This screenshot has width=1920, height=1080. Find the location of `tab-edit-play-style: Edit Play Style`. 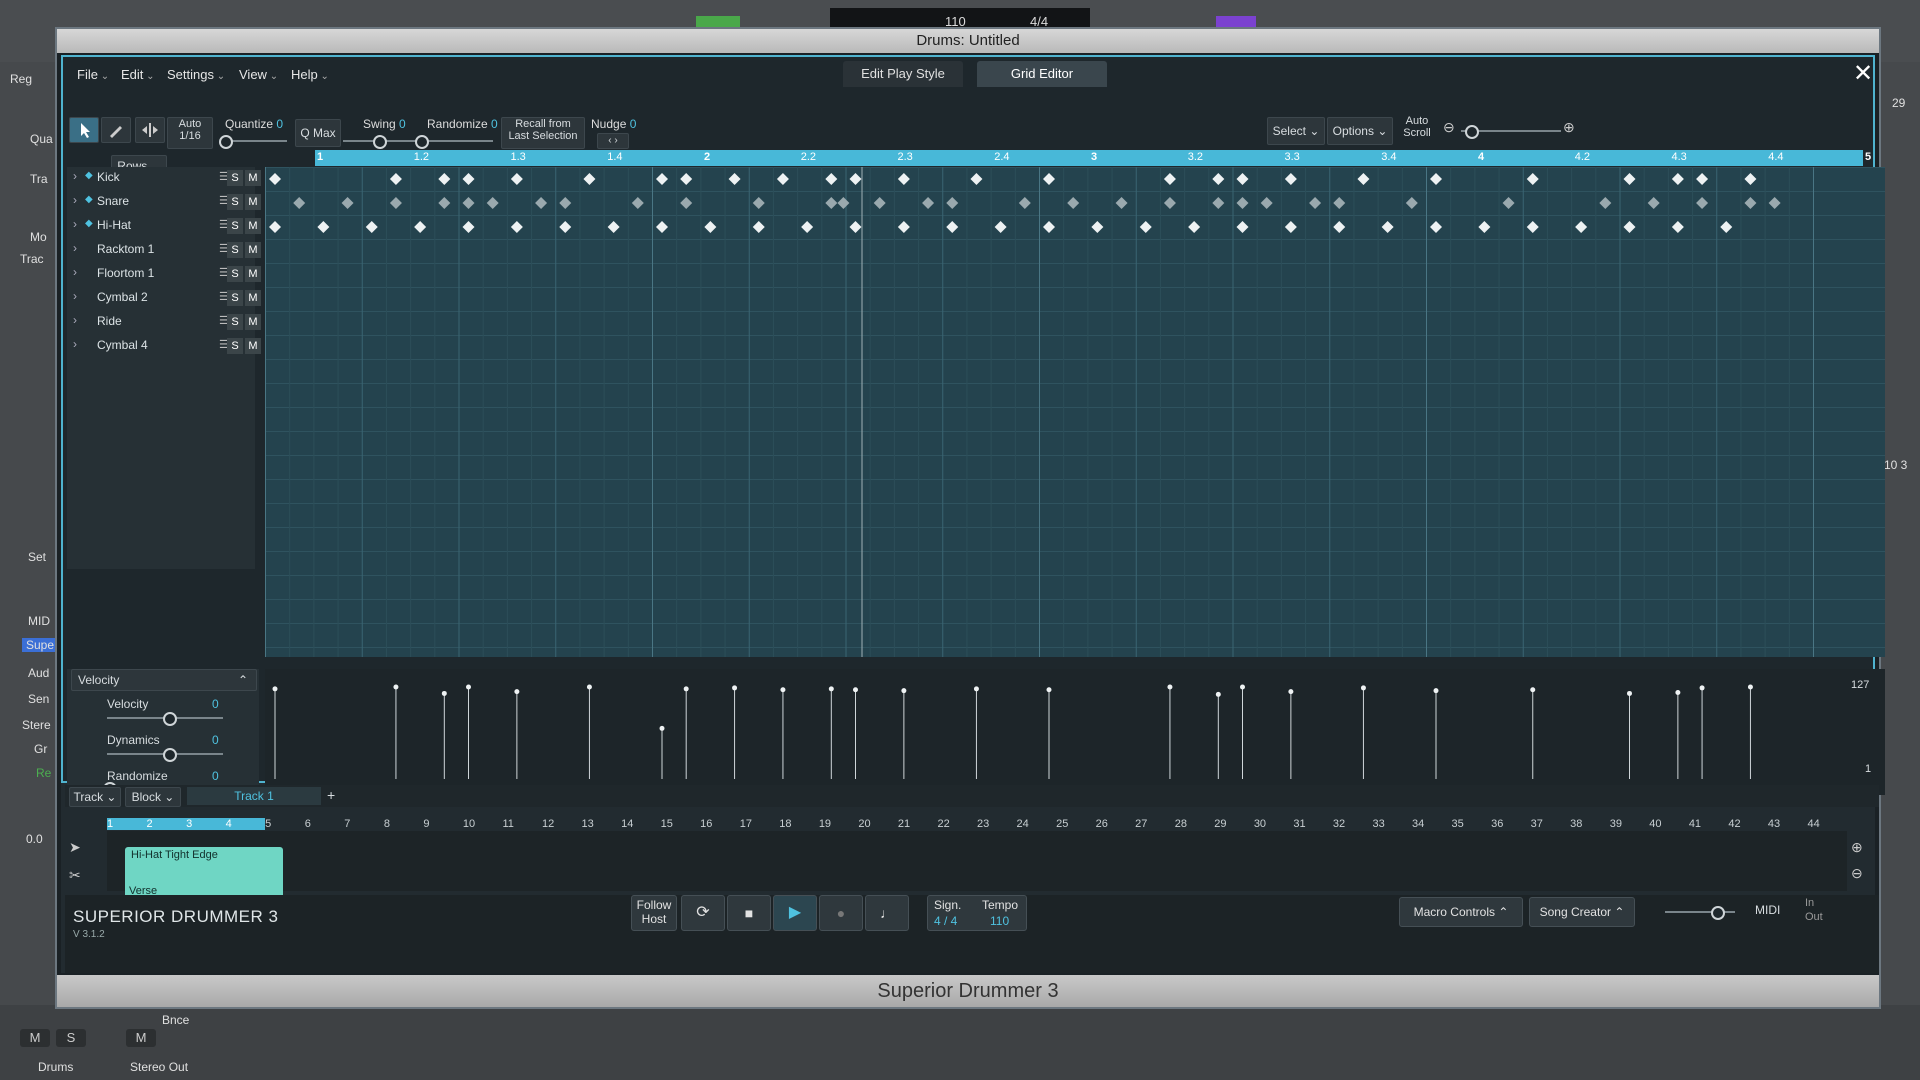

tab-edit-play-style: Edit Play Style is located at coordinates (903, 74).